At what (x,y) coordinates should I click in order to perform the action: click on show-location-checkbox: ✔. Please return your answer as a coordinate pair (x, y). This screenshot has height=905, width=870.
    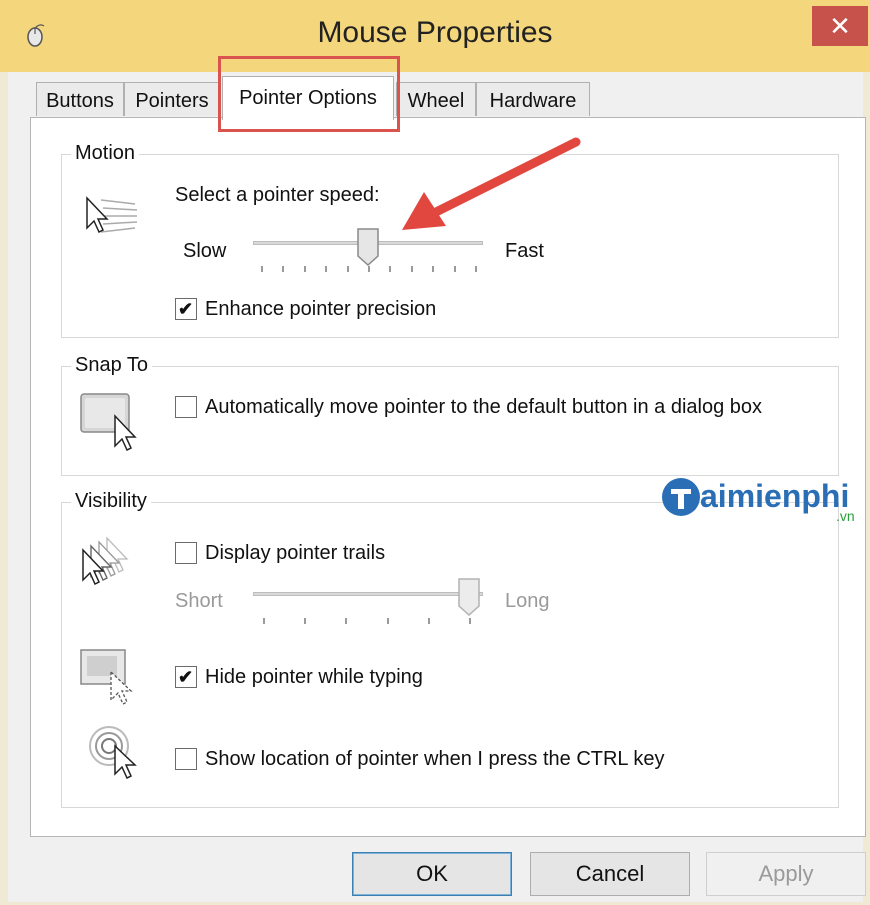
    Looking at the image, I should click on (186, 759).